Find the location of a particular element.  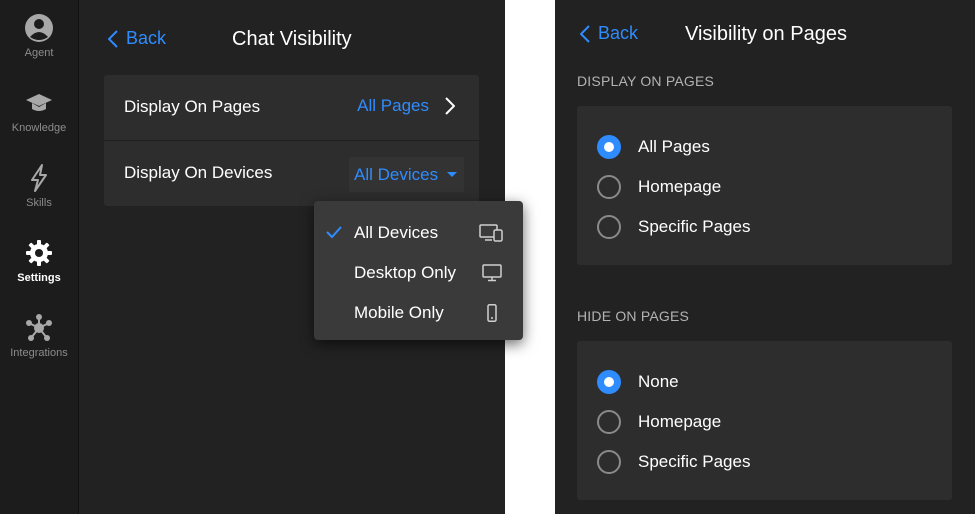

hide-on-pages-card: None Homepage Specific Pages is located at coordinates (764, 420).